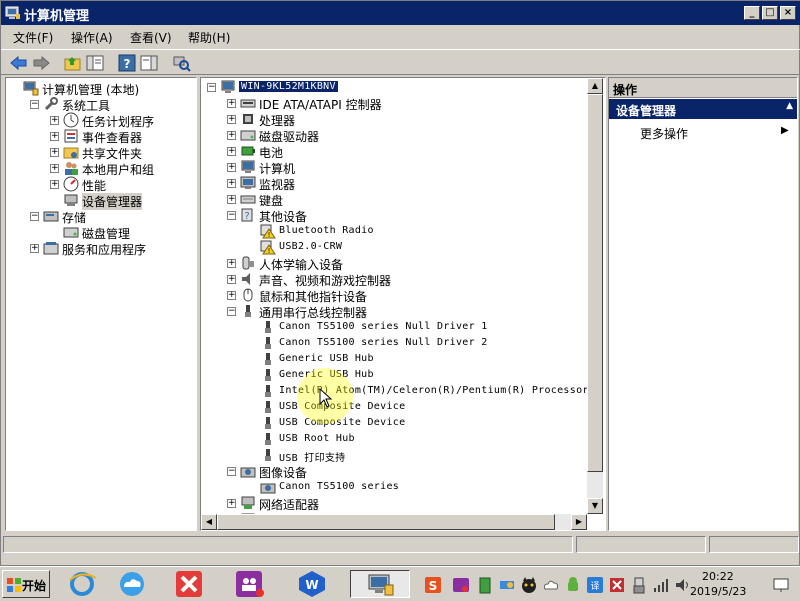 The height and width of the screenshot is (601, 800). Describe the element at coordinates (529, 585) in the screenshot. I see `cat-tray-icon` at that location.